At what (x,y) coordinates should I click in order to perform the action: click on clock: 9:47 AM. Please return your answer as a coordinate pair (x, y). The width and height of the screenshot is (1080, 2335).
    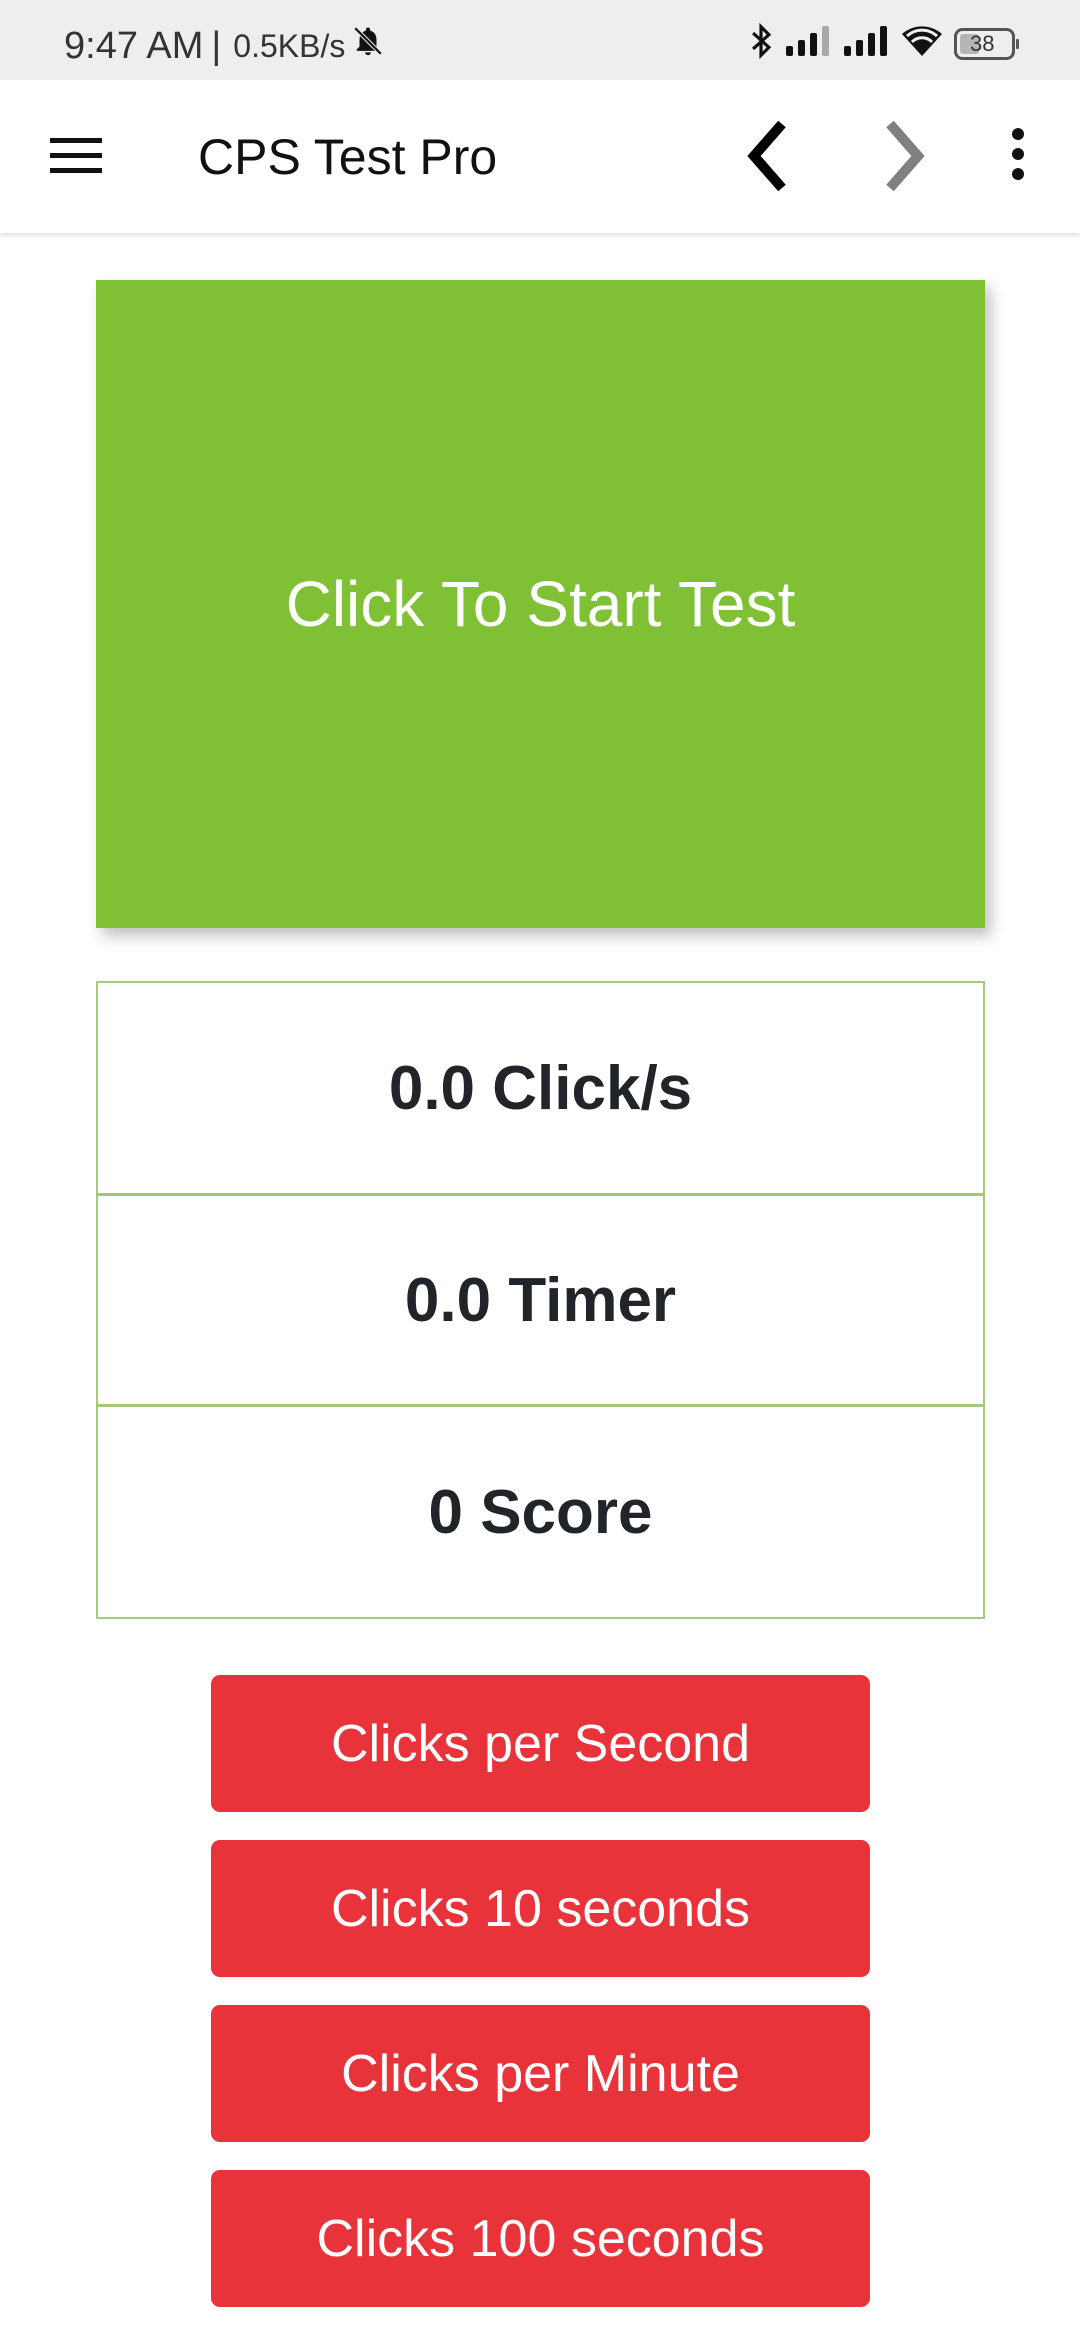
    Looking at the image, I should click on (134, 45).